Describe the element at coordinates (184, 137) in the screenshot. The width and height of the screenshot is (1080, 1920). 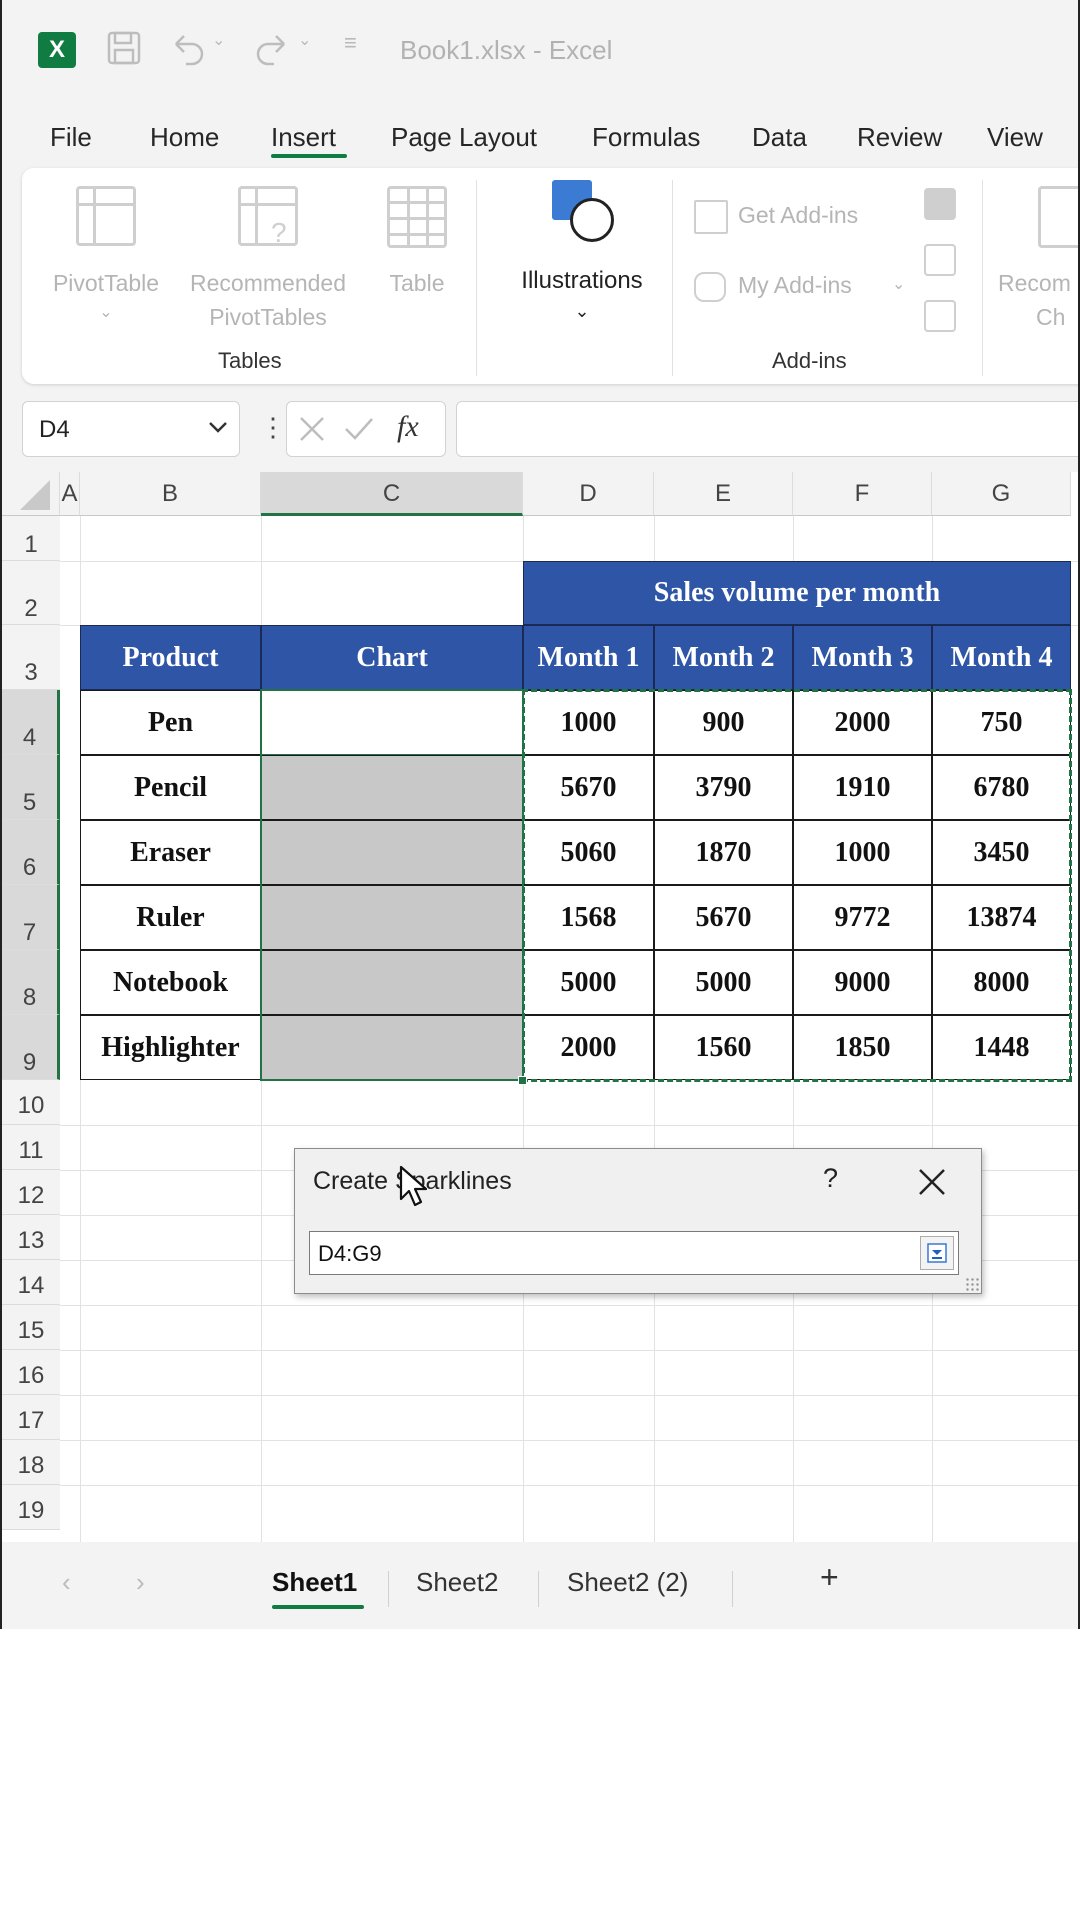
I see `tab-home: Home` at that location.